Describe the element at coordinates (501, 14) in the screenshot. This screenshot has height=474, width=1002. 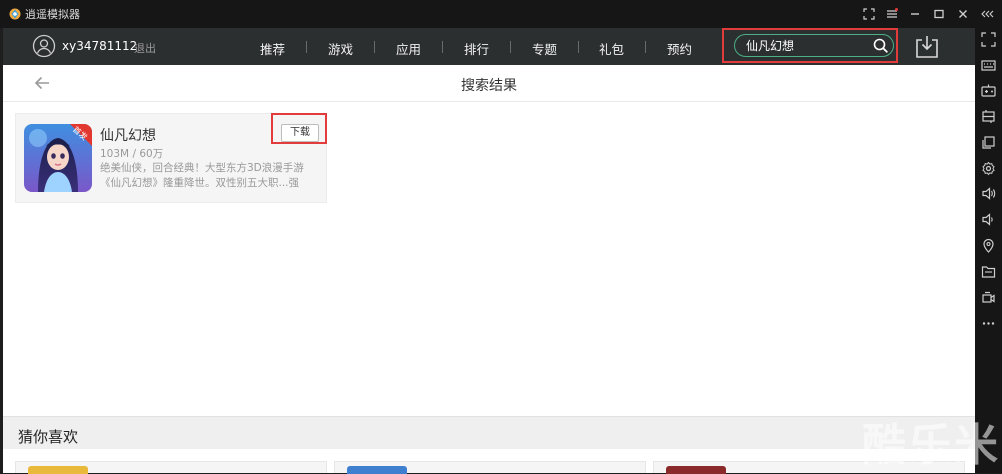
I see `window-titlebar: 逍遥模拟器` at that location.